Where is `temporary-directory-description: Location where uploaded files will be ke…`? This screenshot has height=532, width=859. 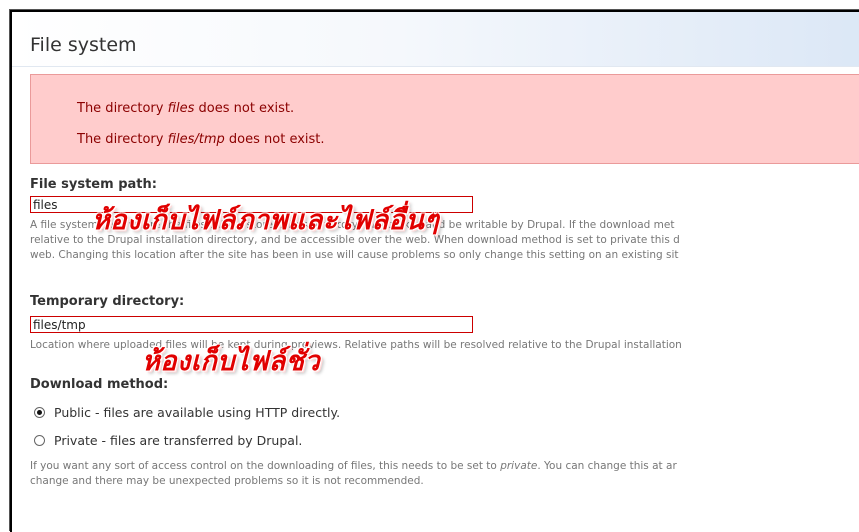 temporary-directory-description: Location where uploaded files will be ke… is located at coordinates (356, 345).